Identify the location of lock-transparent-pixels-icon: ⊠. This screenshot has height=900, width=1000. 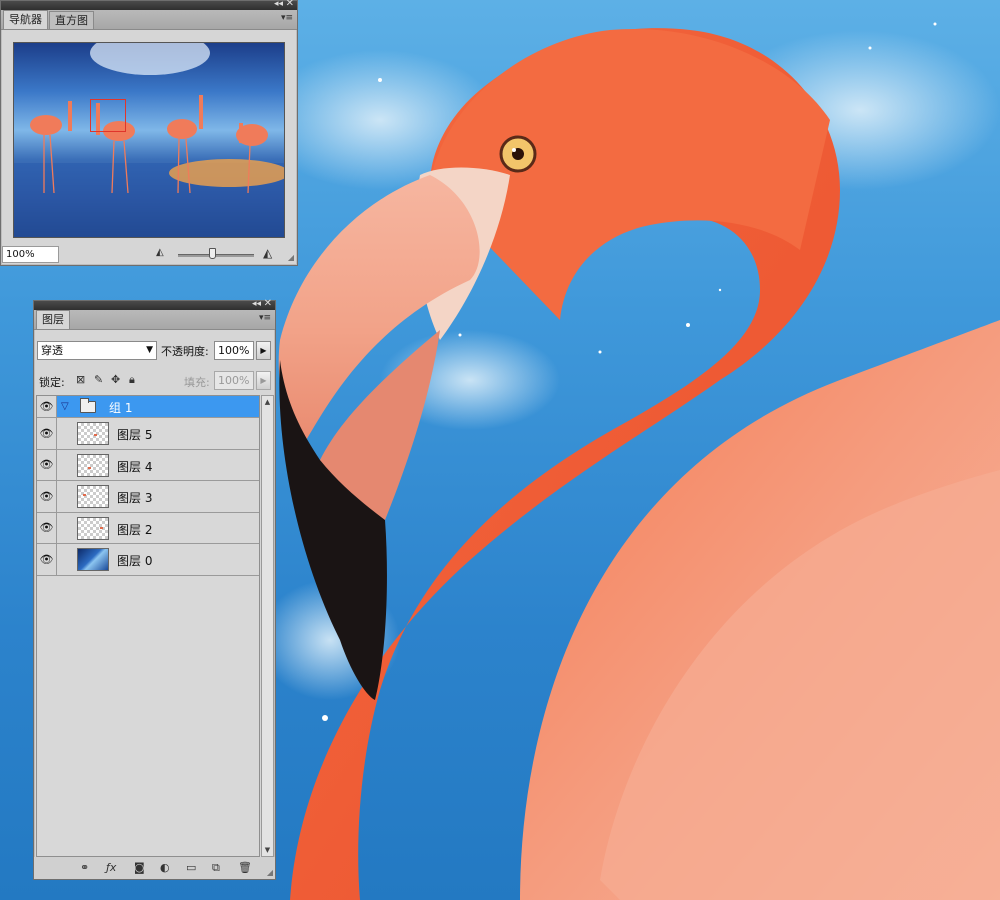
(80, 379).